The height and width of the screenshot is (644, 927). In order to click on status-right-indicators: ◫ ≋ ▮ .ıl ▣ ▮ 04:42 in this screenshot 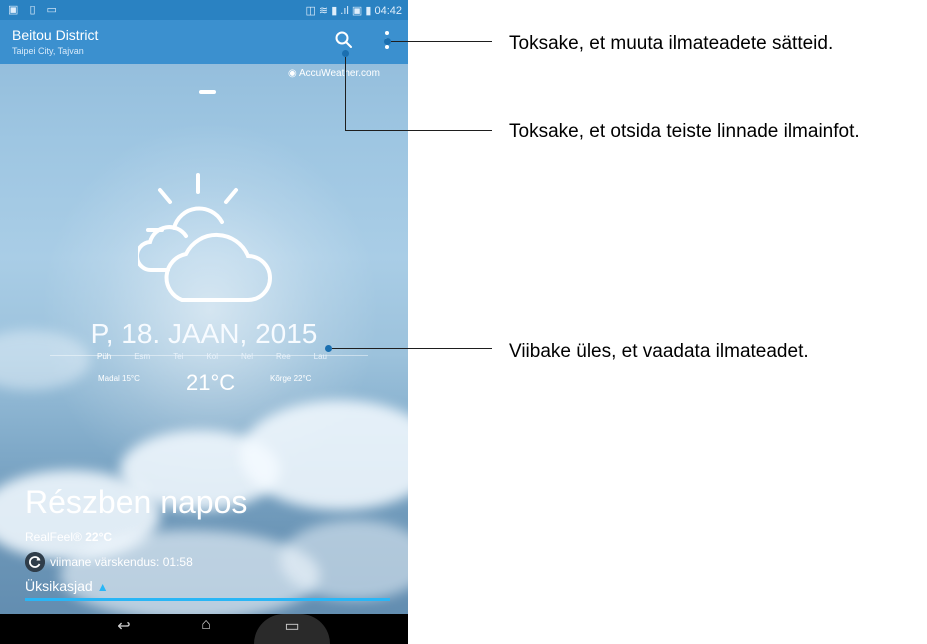, I will do `click(353, 11)`.